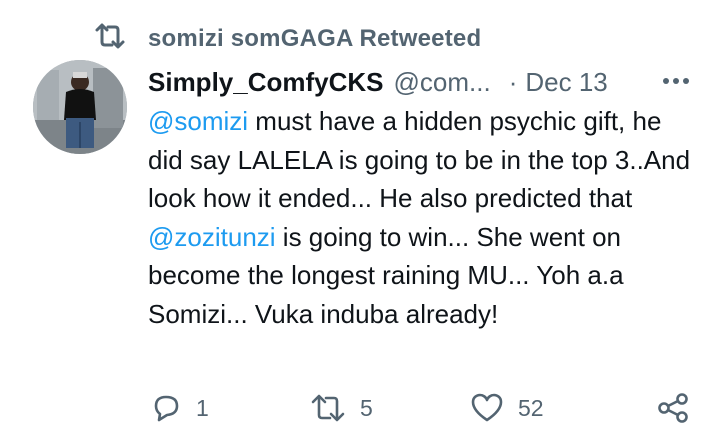 This screenshot has width=720, height=433. What do you see at coordinates (366, 407) in the screenshot?
I see `retweet-count: 5` at bounding box center [366, 407].